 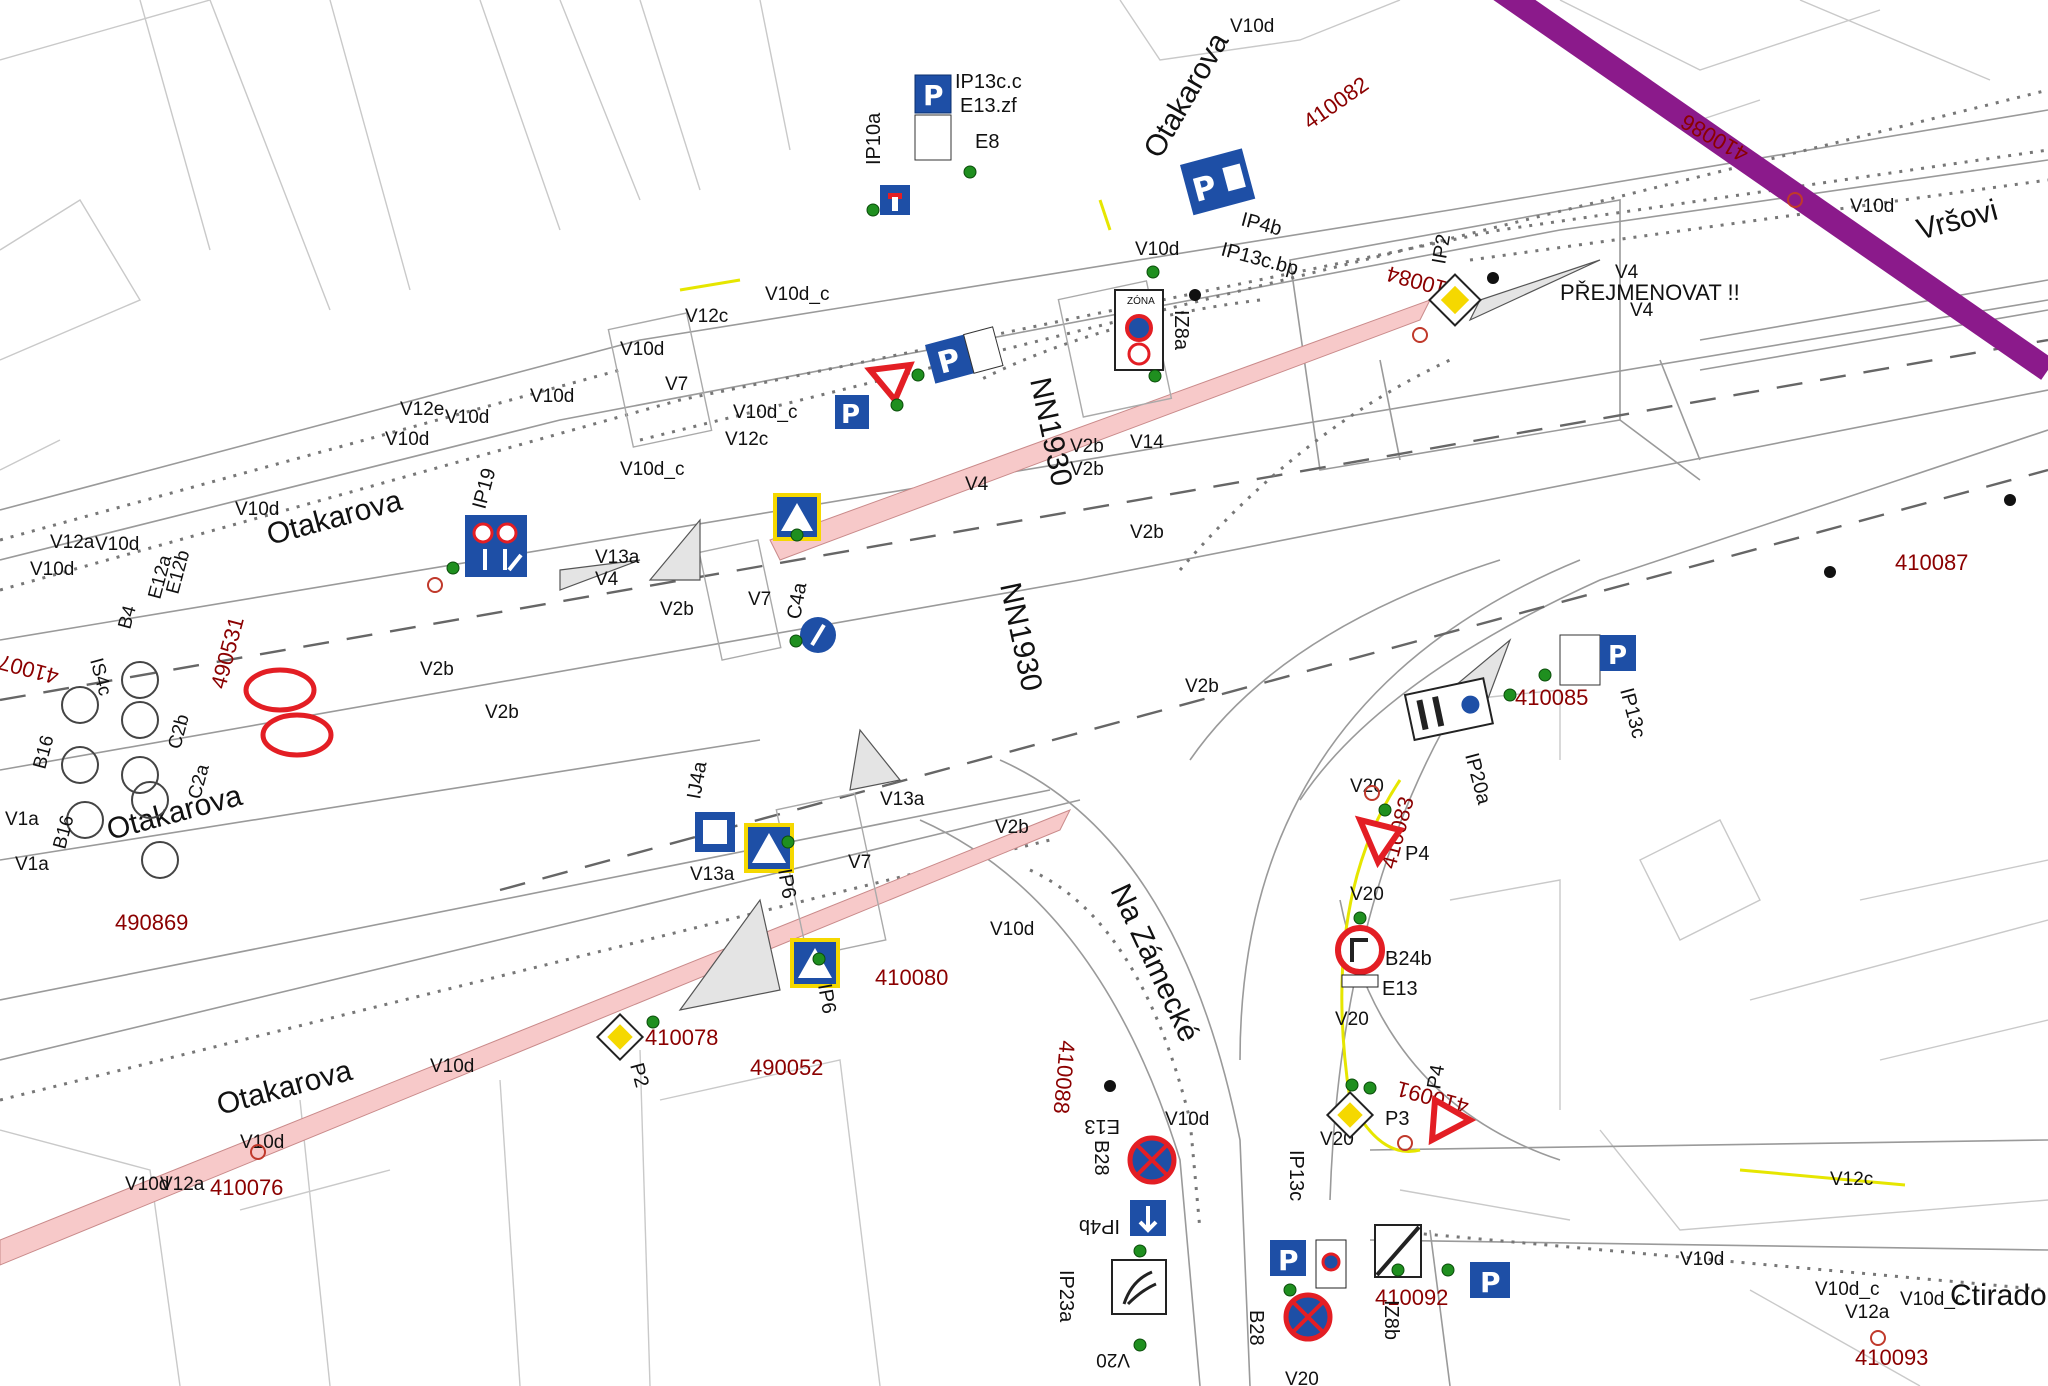 I want to click on ip12-sign: P, so click(x=852, y=412).